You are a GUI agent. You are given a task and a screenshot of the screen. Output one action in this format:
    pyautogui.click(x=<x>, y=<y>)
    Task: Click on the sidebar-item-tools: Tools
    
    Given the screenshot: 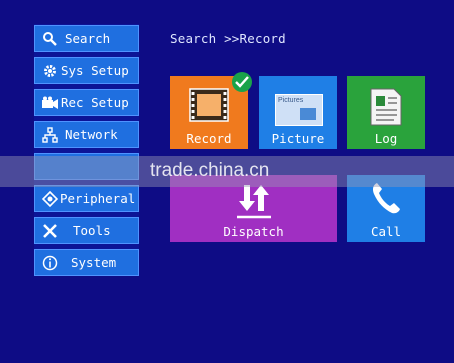 What is the action you would take?
    pyautogui.click(x=86, y=230)
    